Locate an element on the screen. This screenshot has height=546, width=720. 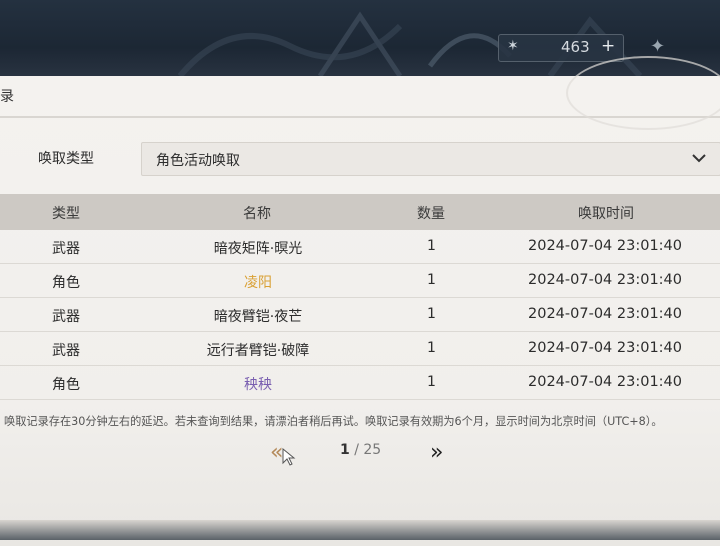
filter-label: 唤取类型 is located at coordinates (66, 159).